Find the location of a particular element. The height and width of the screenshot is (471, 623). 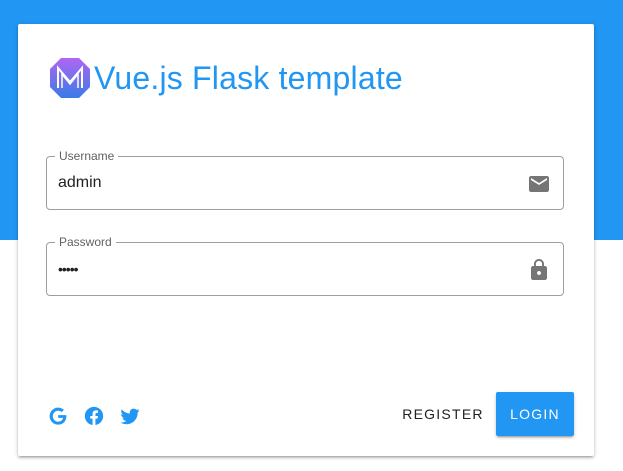

app-title: Vue.js Flask template is located at coordinates (248, 78).